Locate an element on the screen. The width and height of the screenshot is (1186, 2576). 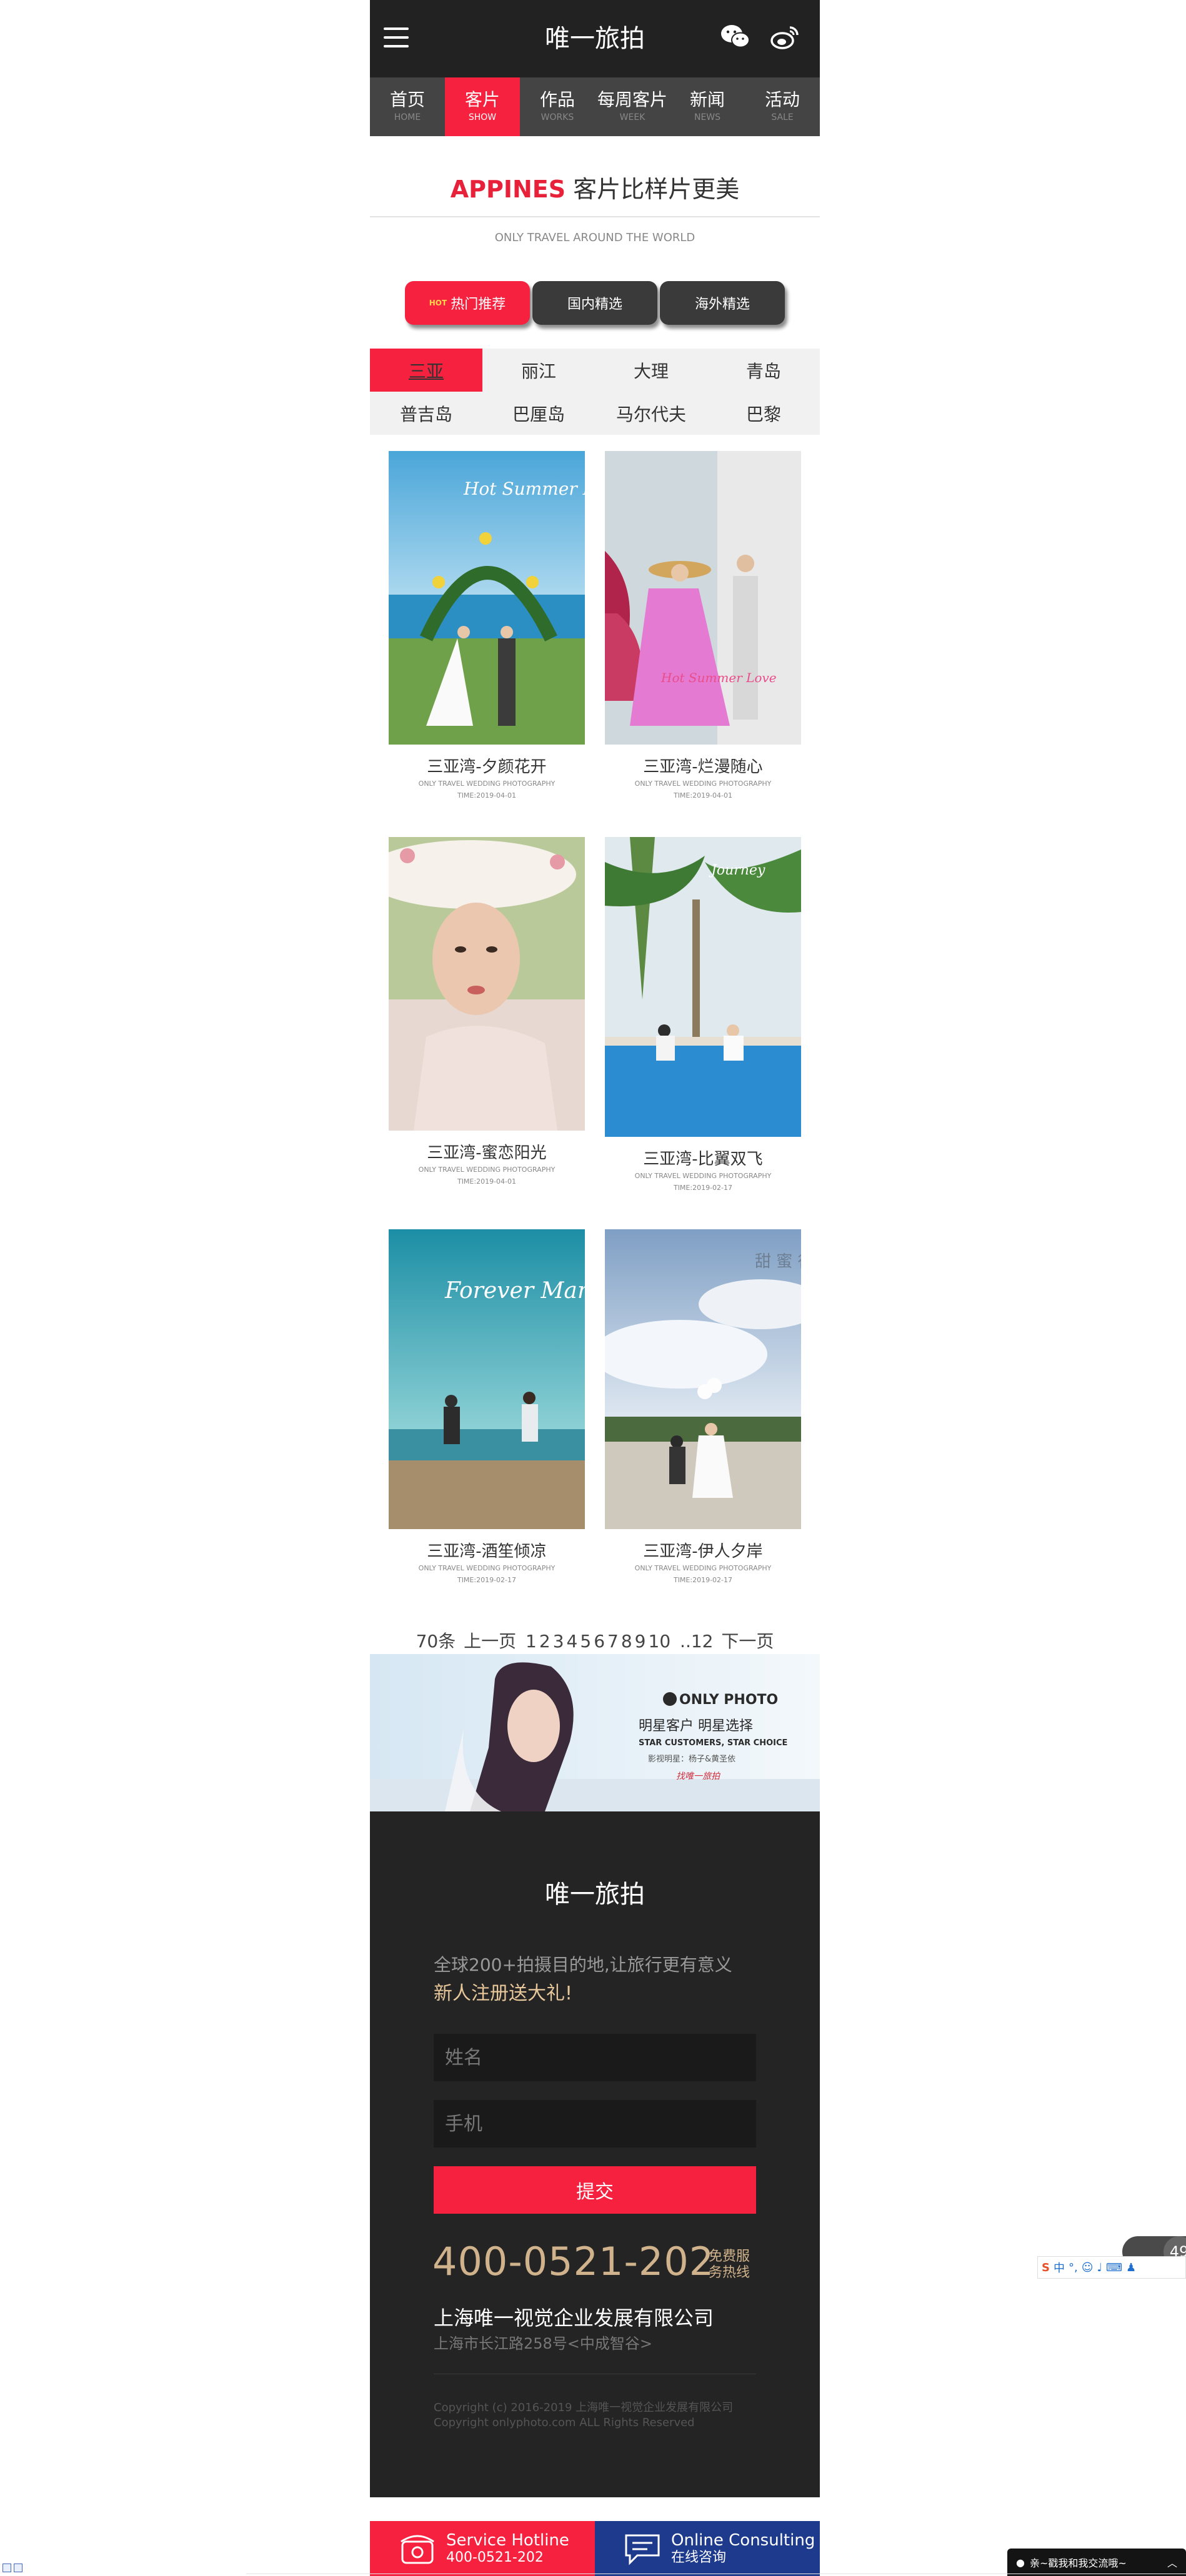
promo-text: 全球200+拍摄目的地,让旅行更有意义 is located at coordinates (583, 1964).